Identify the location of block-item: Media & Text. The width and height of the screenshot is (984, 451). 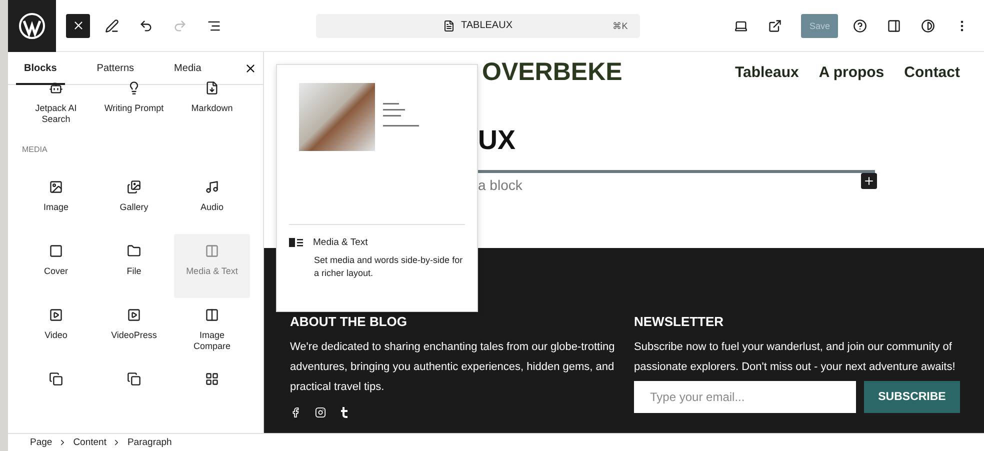
(212, 266).